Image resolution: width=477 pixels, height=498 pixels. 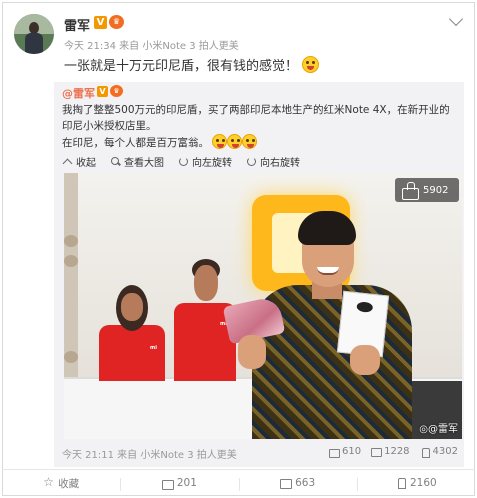 What do you see at coordinates (69, 483) in the screenshot?
I see `favorite-label: 收藏` at bounding box center [69, 483].